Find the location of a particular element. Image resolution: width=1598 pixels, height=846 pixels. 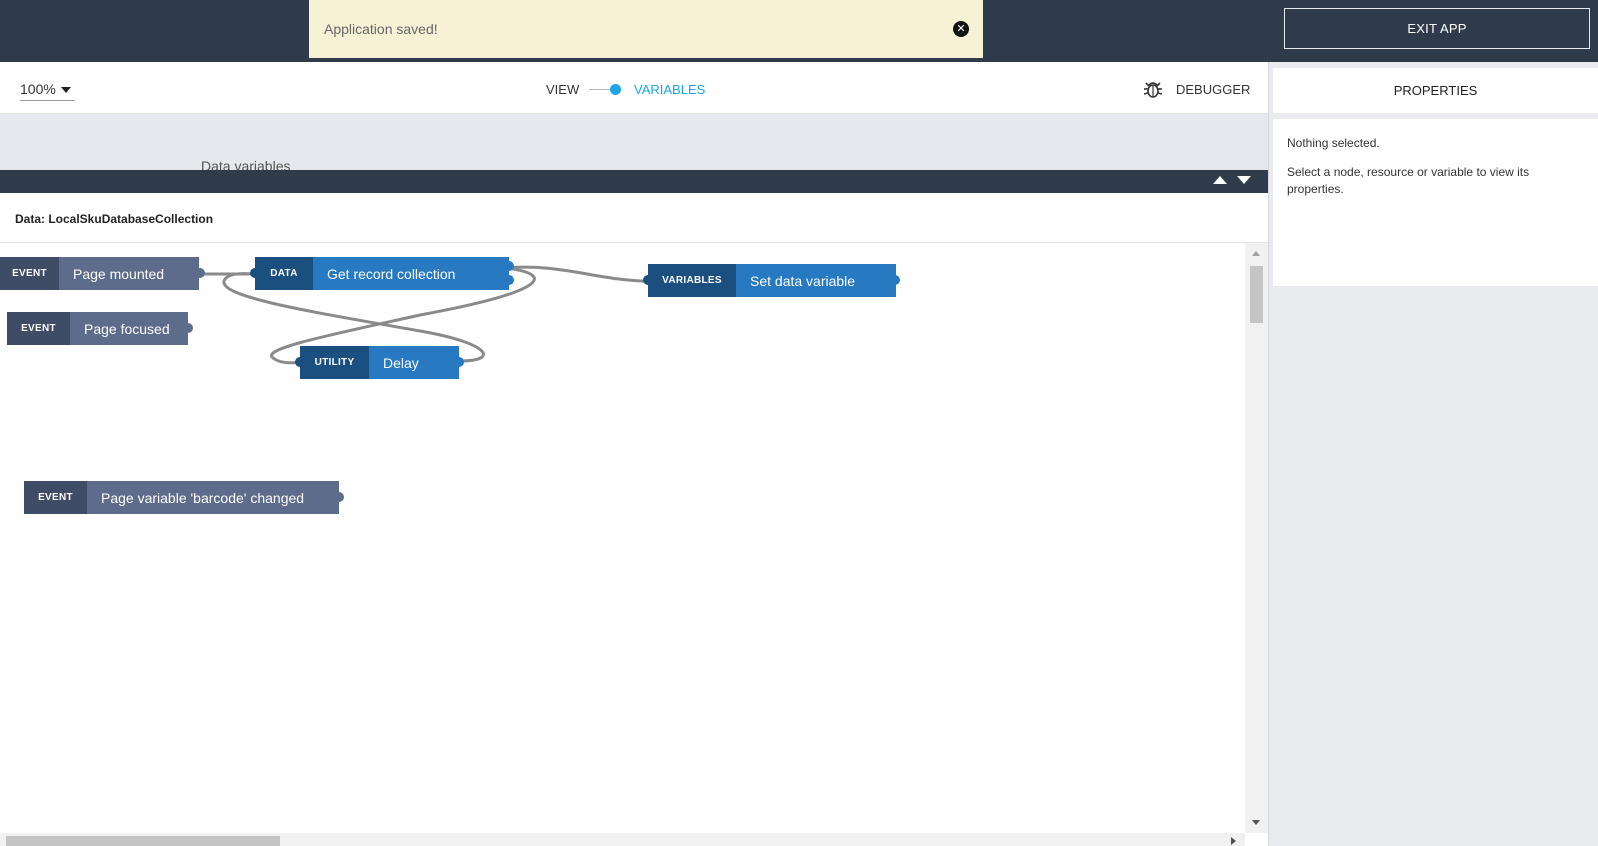

zoom-value: 100% is located at coordinates (38, 89).